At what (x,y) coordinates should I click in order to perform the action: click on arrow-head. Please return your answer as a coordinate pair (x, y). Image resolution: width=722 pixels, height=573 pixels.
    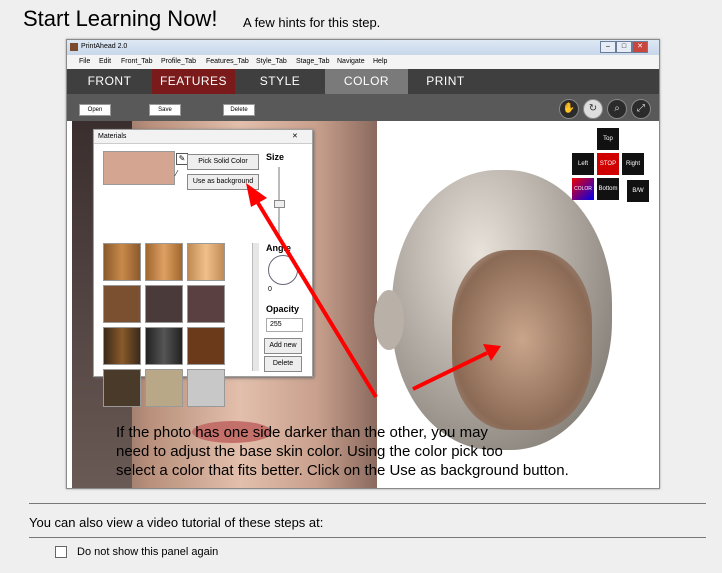
    Looking at the image, I should click on (256, 195).